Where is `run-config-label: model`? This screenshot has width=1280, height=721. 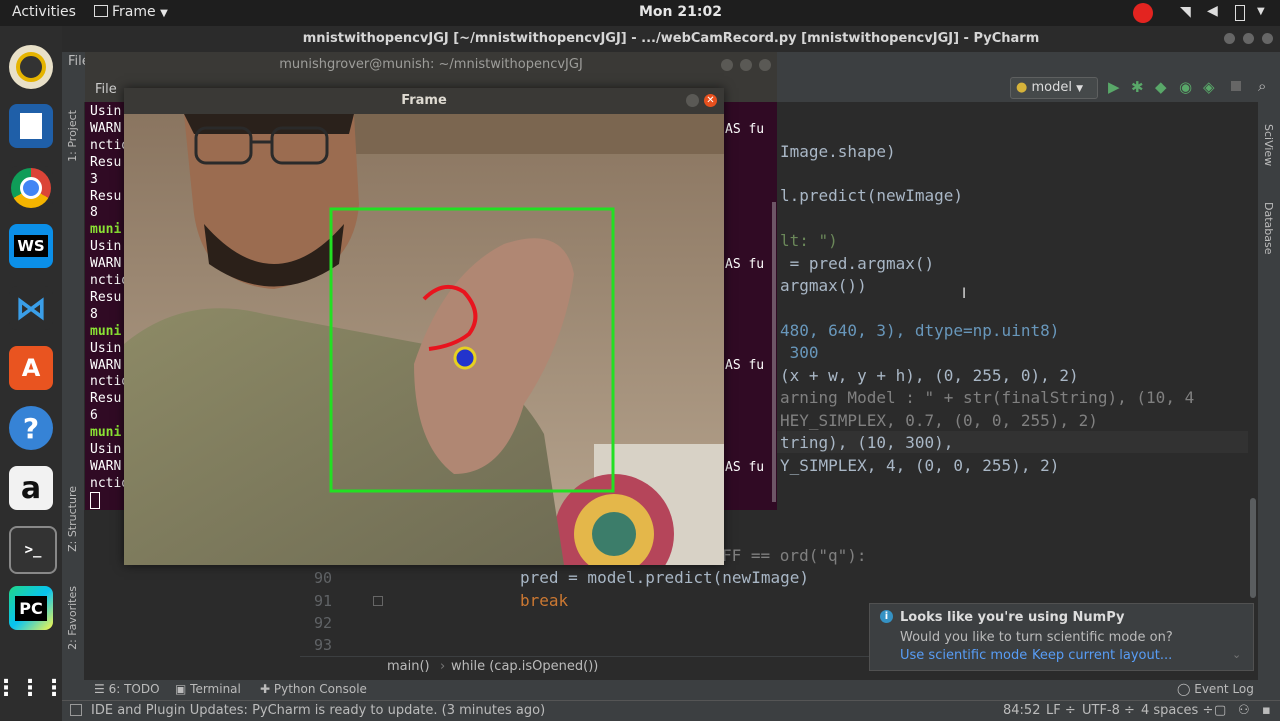
run-config-label: model is located at coordinates (1051, 87).